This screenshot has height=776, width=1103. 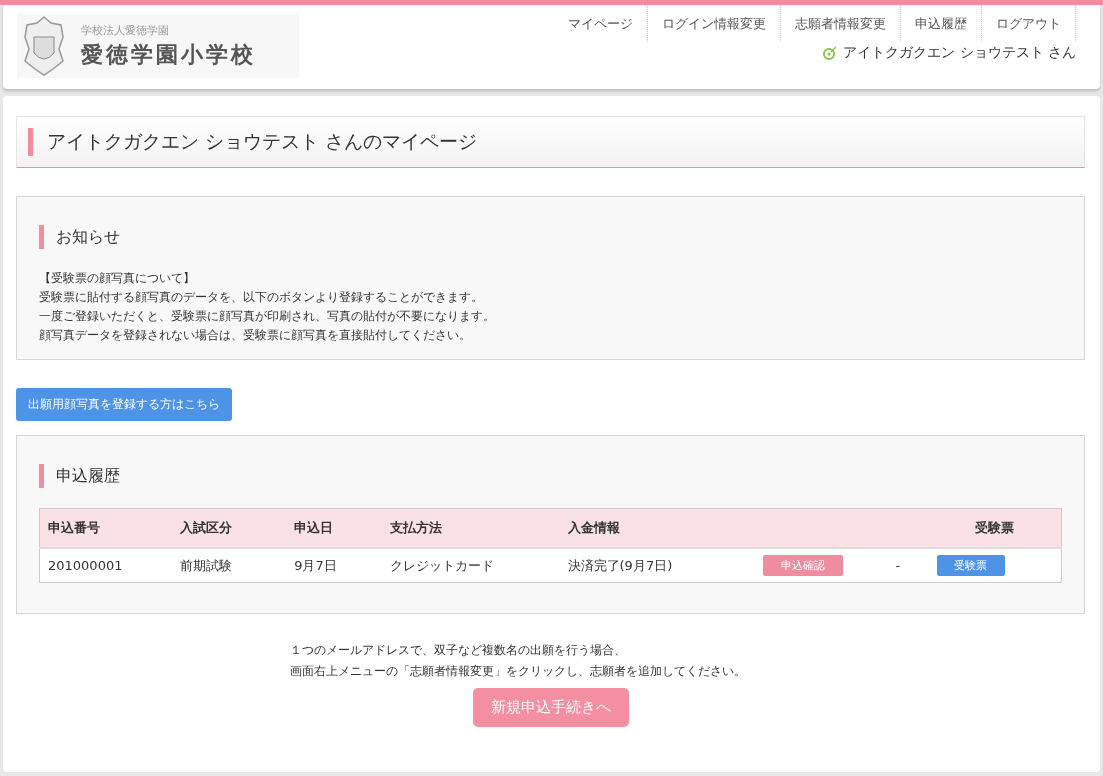 What do you see at coordinates (841, 23) in the screenshot?
I see `nav-link: 志願者情報変更` at bounding box center [841, 23].